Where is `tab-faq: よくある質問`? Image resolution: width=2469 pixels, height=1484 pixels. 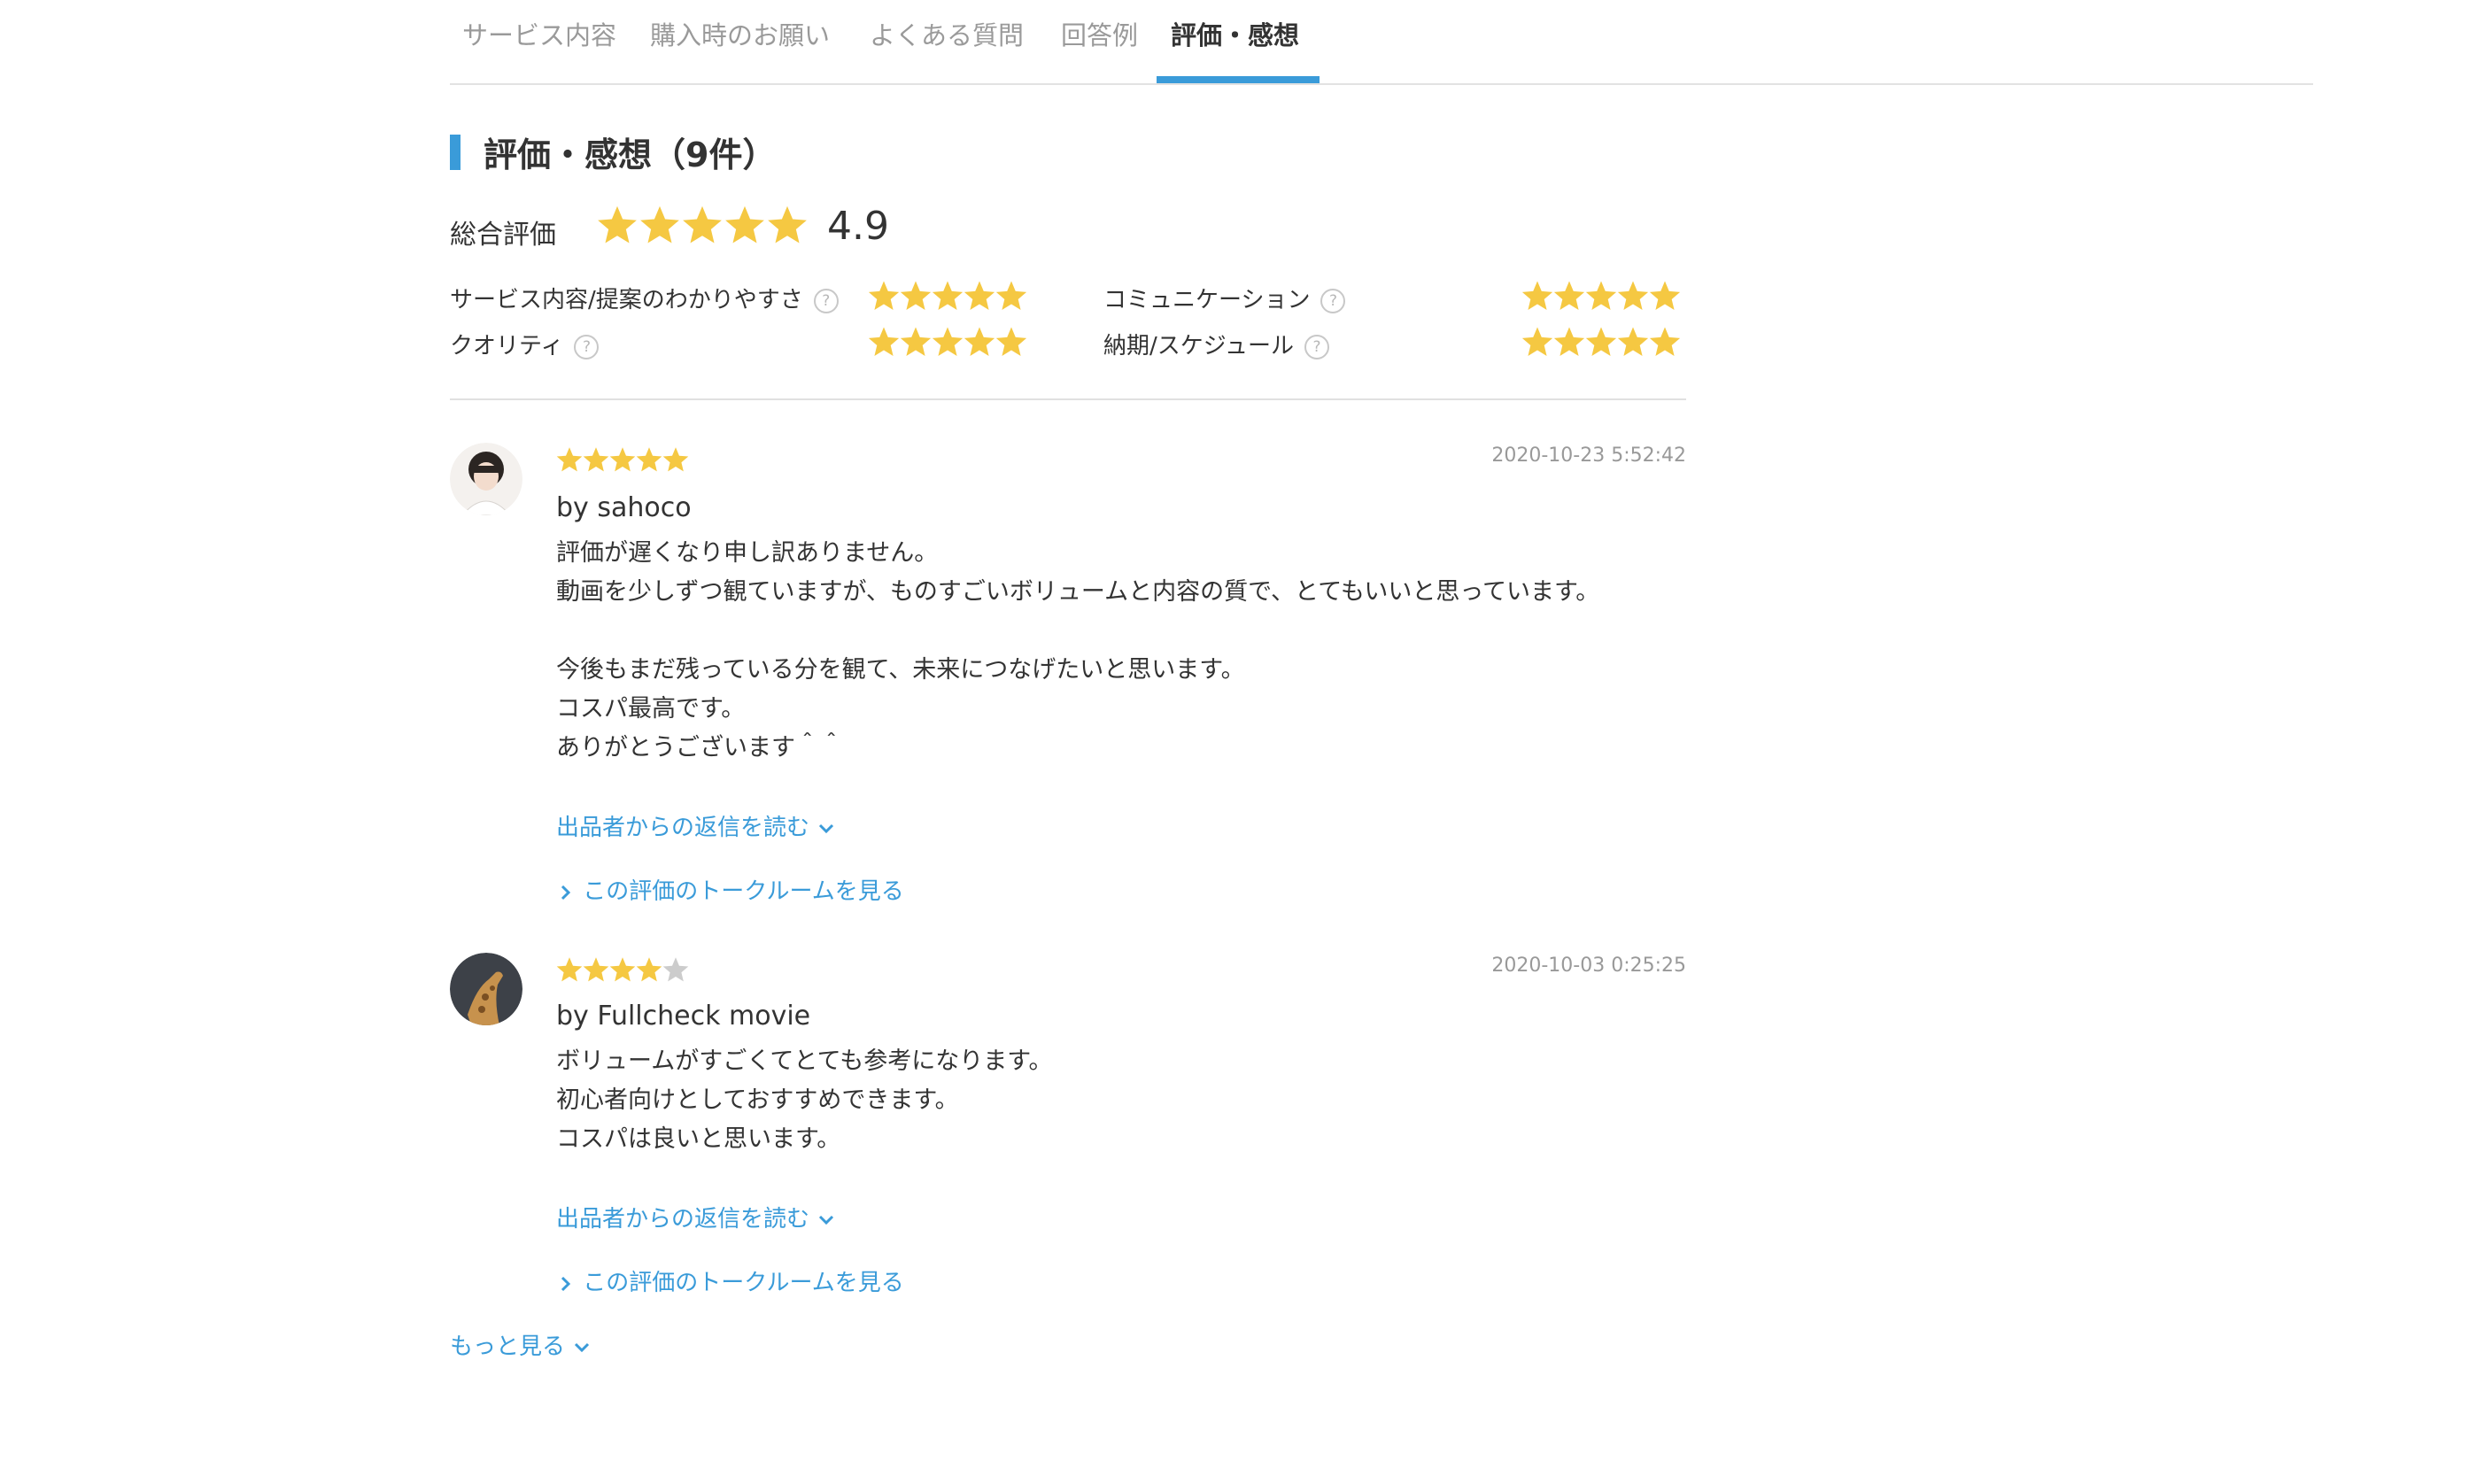 tab-faq: よくある質問 is located at coordinates (947, 41).